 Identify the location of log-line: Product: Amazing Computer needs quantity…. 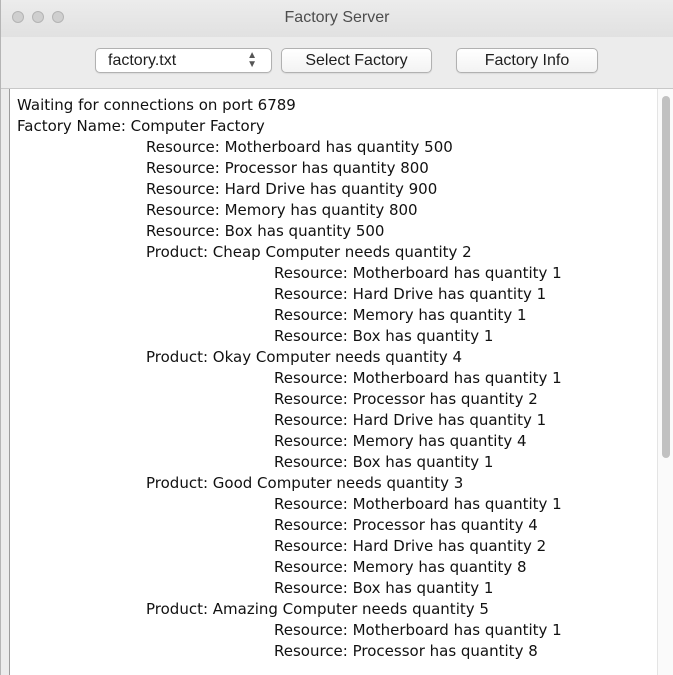
(317, 609).